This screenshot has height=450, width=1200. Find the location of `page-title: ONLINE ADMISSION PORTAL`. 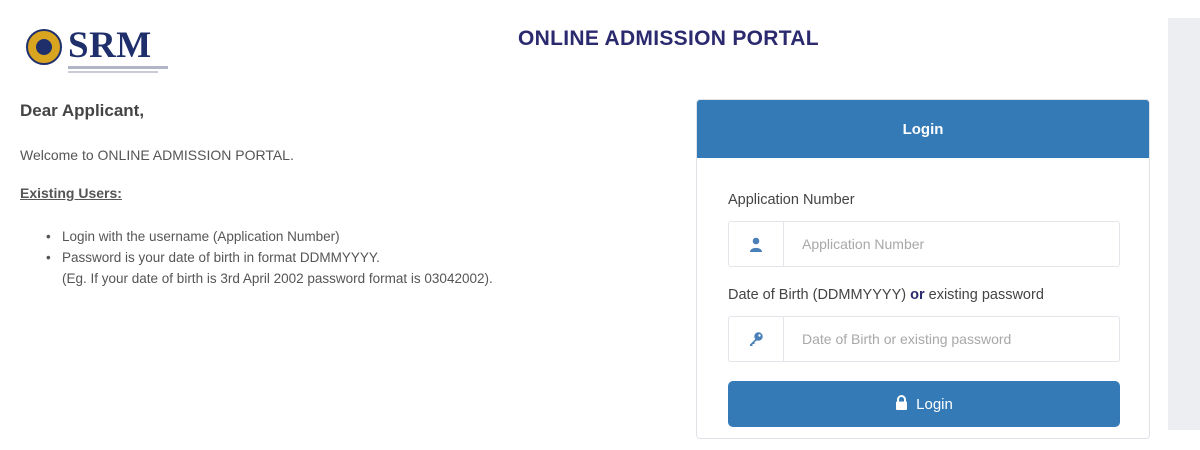

page-title: ONLINE ADMISSION PORTAL is located at coordinates (668, 38).